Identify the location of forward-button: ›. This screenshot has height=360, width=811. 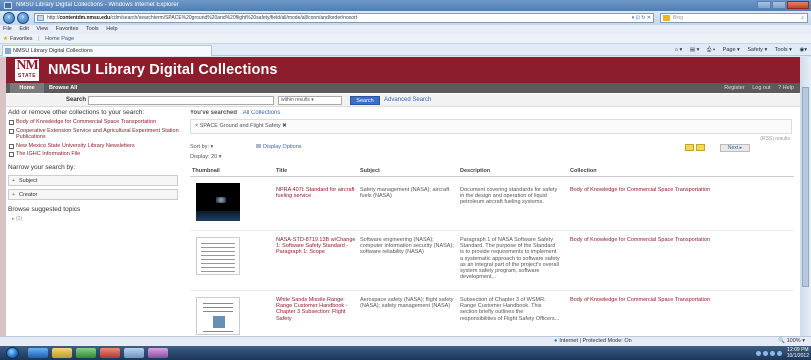
(23, 18).